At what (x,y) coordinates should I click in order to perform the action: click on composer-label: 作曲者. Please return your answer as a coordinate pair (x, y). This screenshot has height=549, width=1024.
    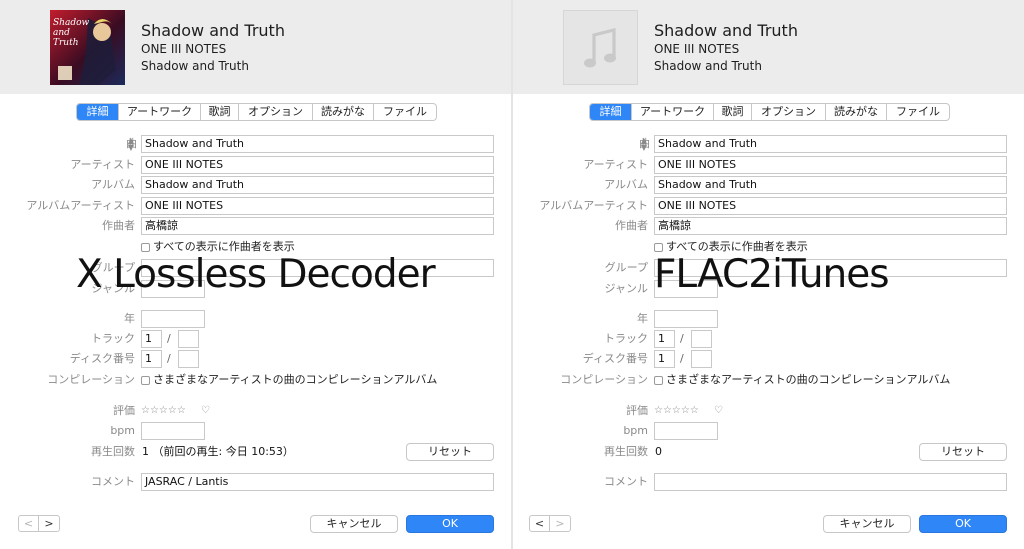
    Looking at the image, I should click on (118, 225).